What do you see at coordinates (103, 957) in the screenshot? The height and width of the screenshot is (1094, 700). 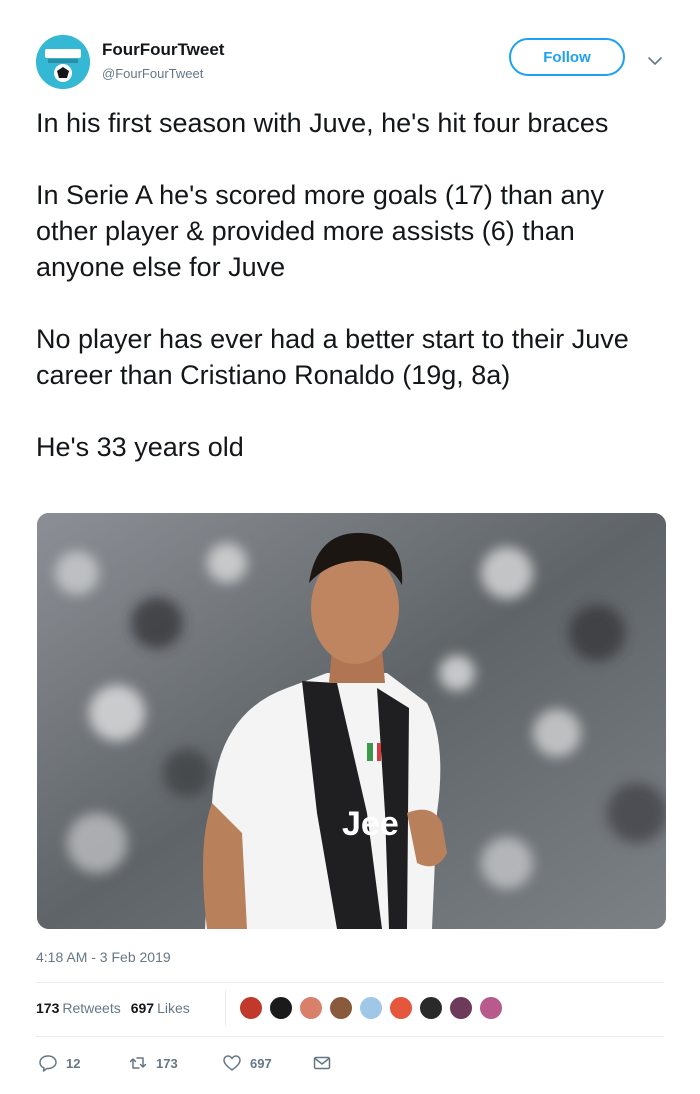 I see `tweet-timestamp: 4:18 AM - 3 Feb 2019` at bounding box center [103, 957].